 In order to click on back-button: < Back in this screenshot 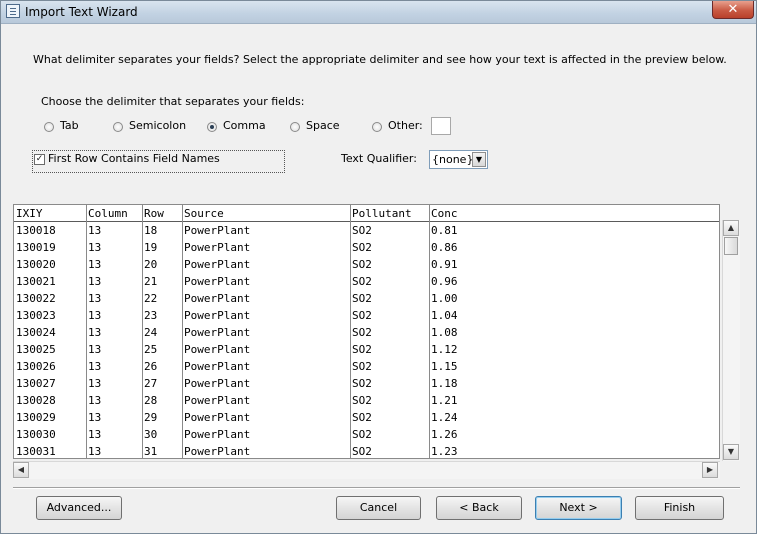, I will do `click(479, 508)`.